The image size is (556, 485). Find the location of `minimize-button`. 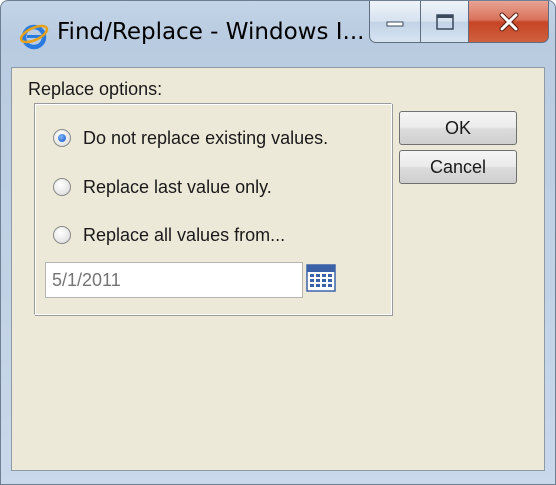

minimize-button is located at coordinates (395, 22).